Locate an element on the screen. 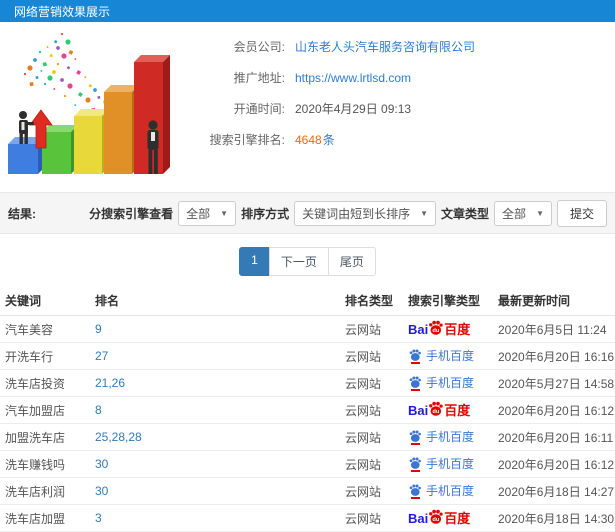 Image resolution: width=615 pixels, height=532 pixels. rank-cell: 21,26 is located at coordinates (110, 383).